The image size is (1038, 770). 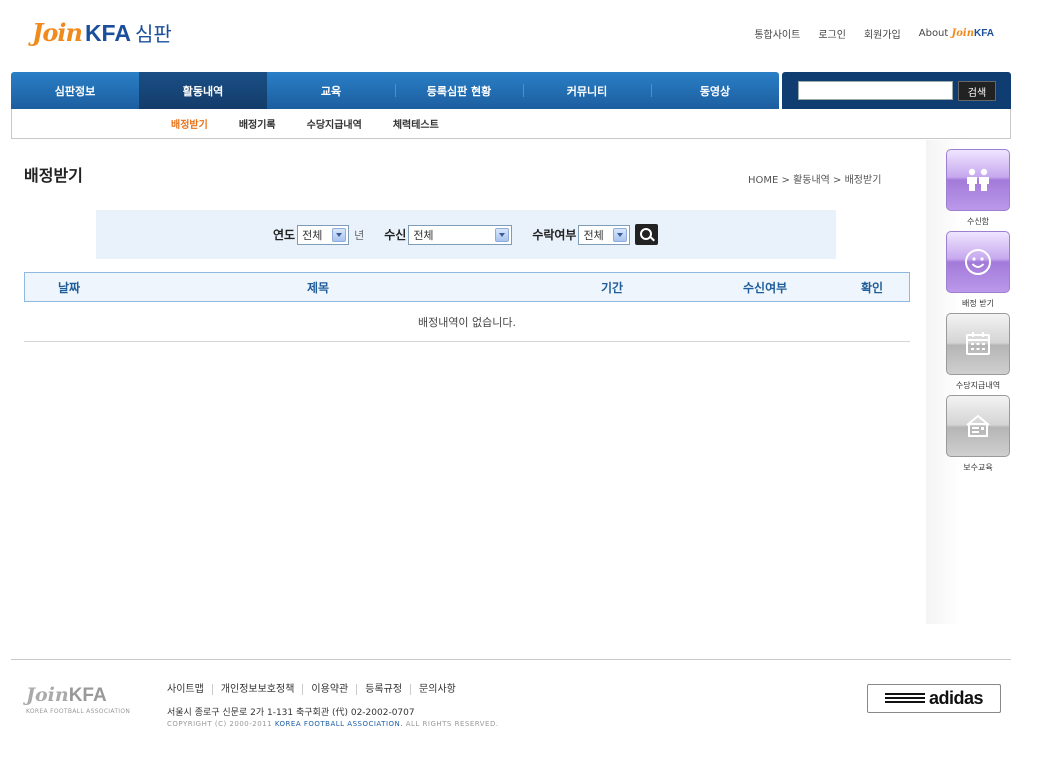 What do you see at coordinates (107, 33) in the screenshot?
I see `logo-kfa-text: KFA` at bounding box center [107, 33].